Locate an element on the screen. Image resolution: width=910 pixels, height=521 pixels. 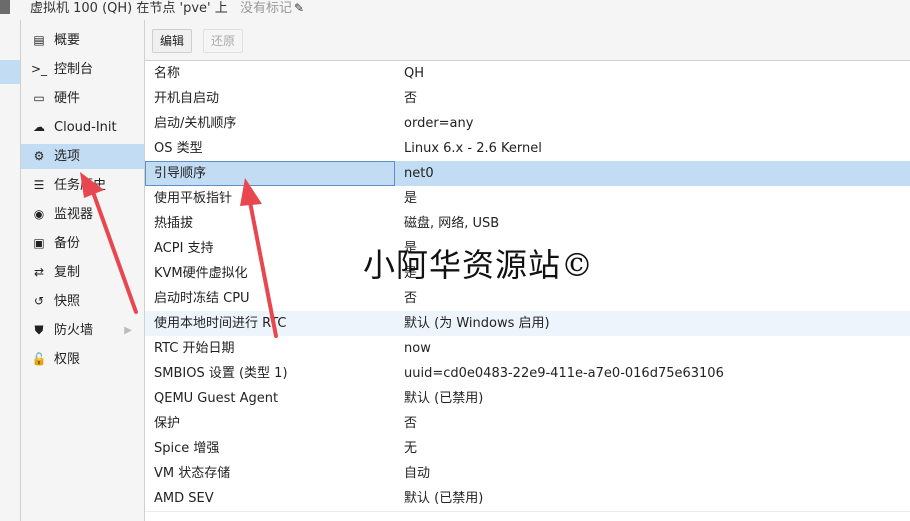
option-value: 磁盘, 网络, USB is located at coordinates (452, 223).